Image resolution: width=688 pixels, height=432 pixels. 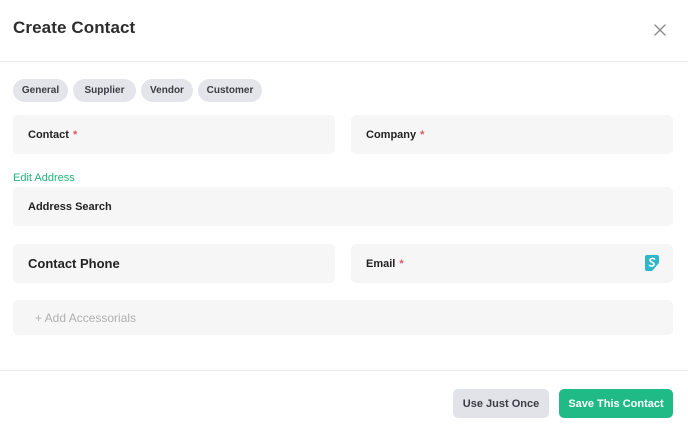 I want to click on use-just-once-button: Use Just Once, so click(x=501, y=403).